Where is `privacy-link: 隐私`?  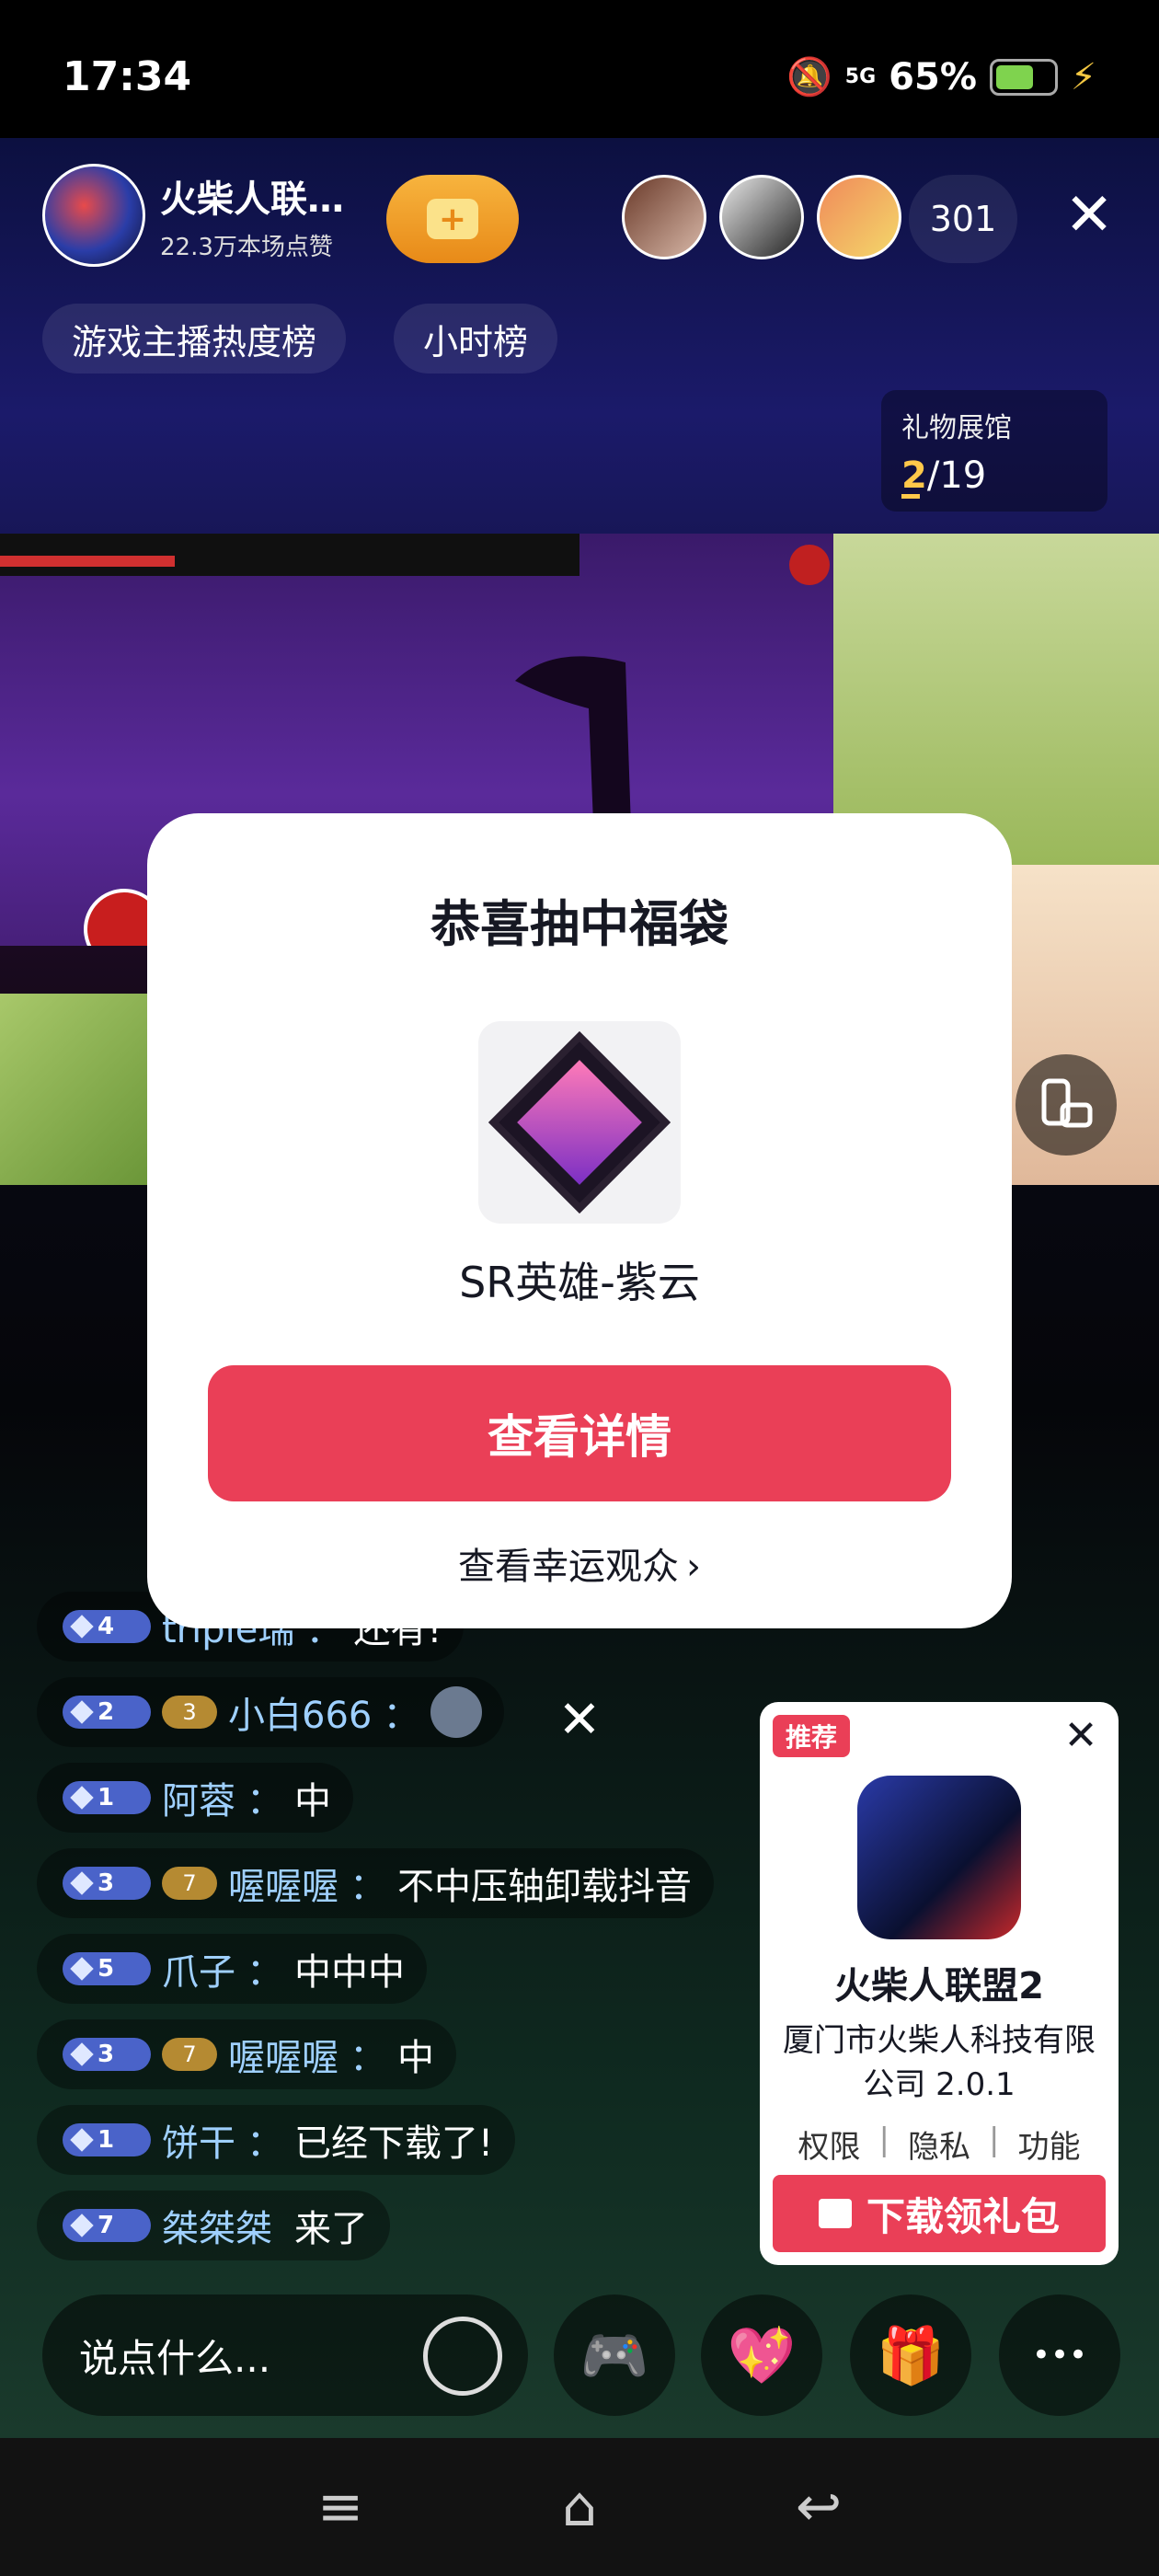
privacy-link: 隐私 is located at coordinates (939, 2144).